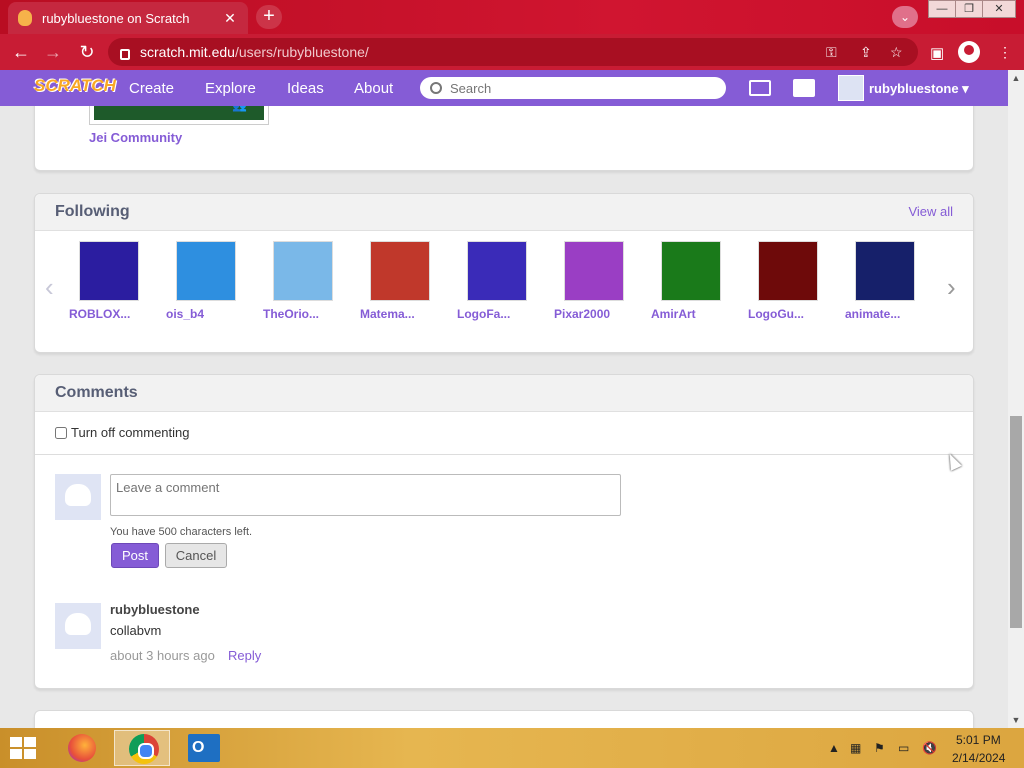  I want to click on address-bar: scratch.mit.edu/users/rubybluestone/, so click(513, 52).